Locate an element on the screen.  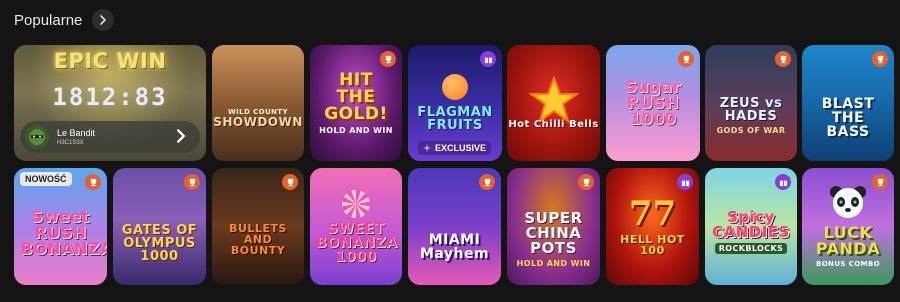
exclusive-label: EXCLUSIVE is located at coordinates (461, 148).